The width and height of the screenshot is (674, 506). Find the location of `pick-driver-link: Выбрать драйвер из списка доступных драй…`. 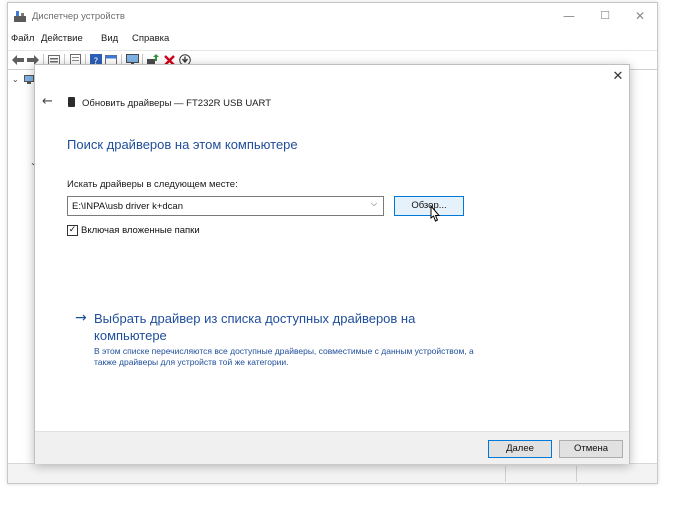

pick-driver-link: Выбрать драйвер из списка доступных драй… is located at coordinates (274, 327).